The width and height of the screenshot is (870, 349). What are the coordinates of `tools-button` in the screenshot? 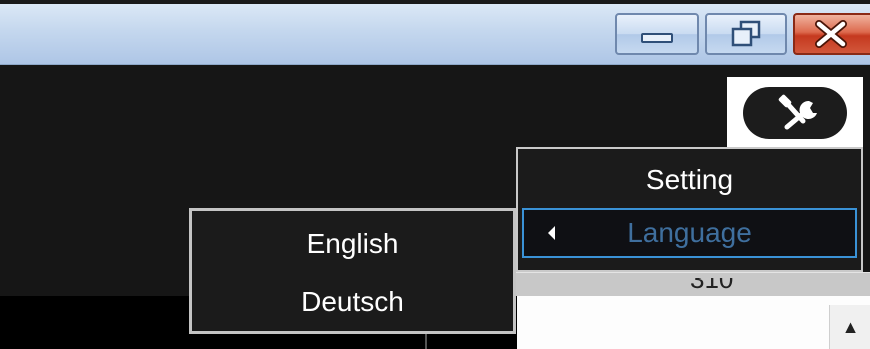 It's located at (795, 113).